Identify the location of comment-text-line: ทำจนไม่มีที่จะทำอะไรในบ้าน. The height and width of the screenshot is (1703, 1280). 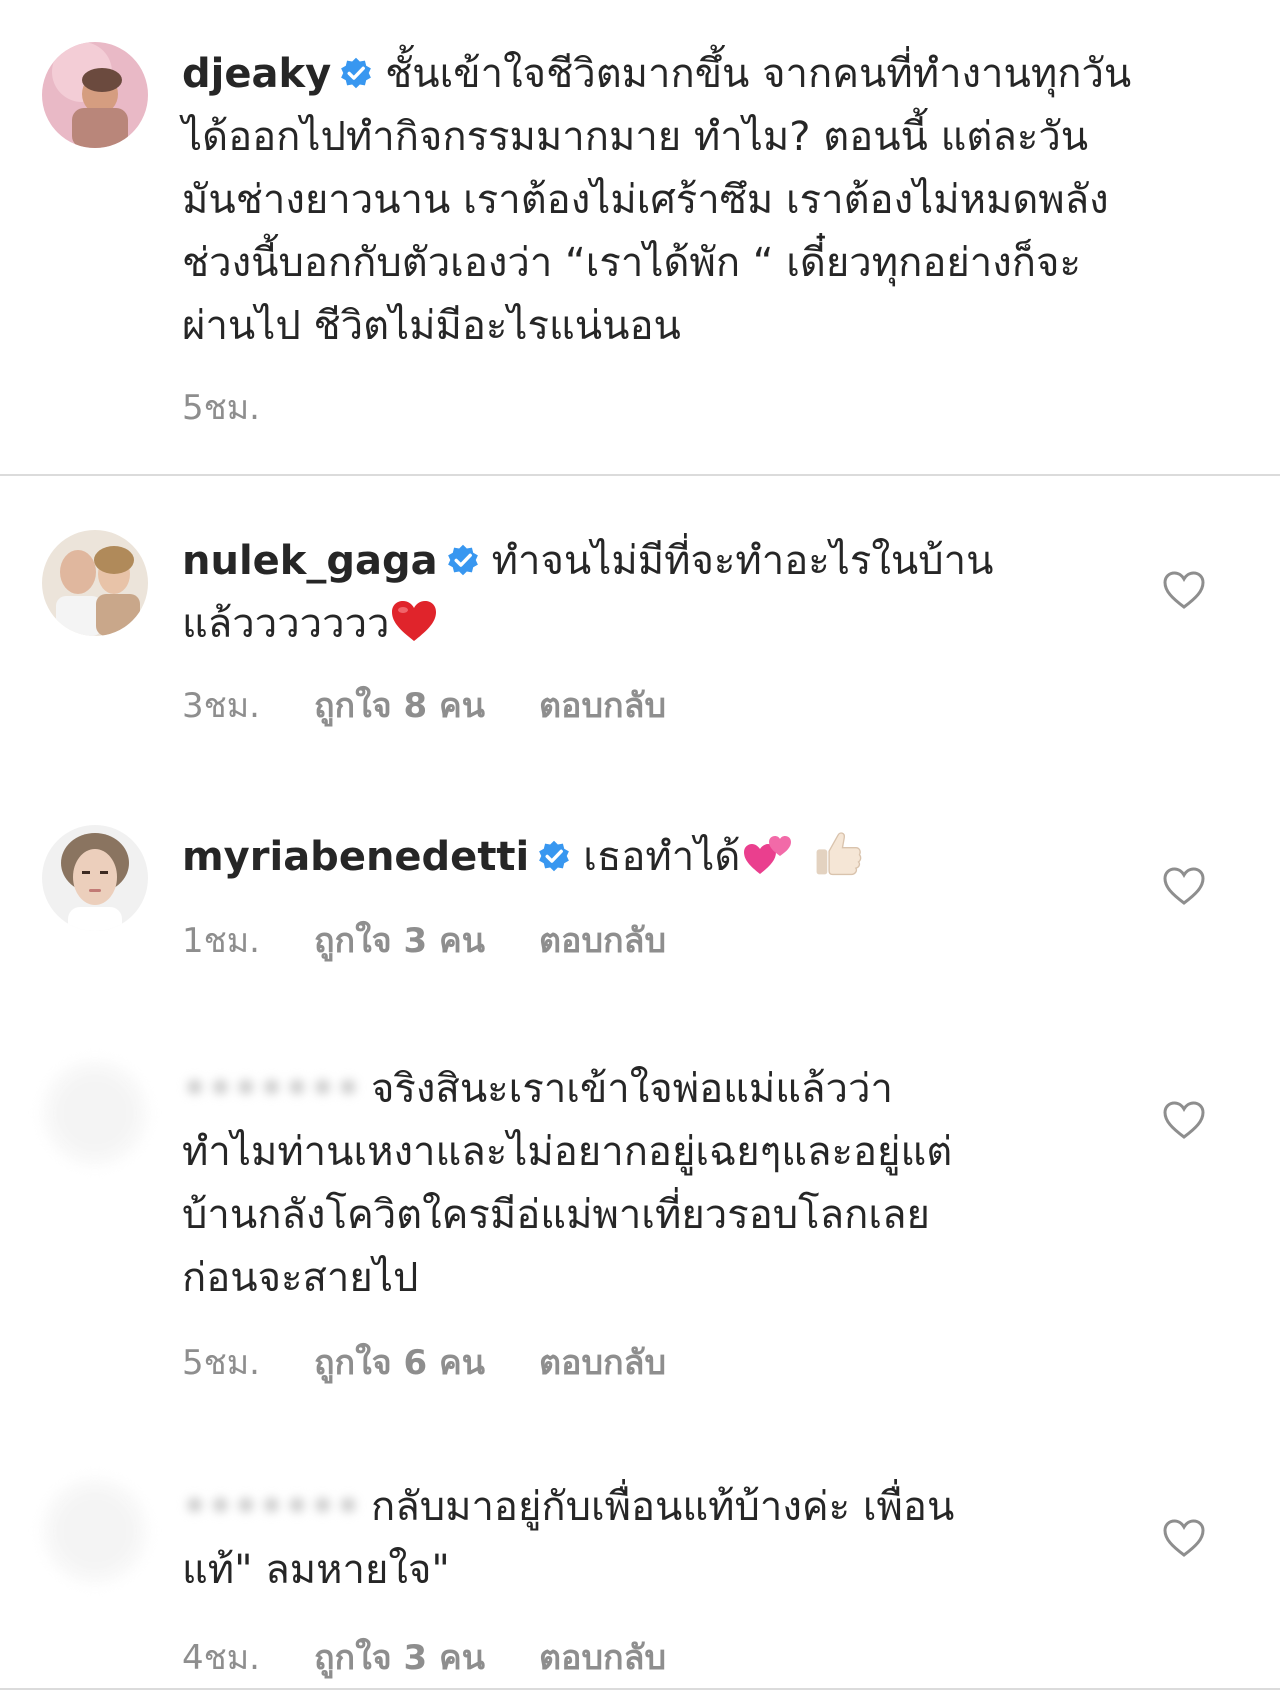
(742, 561).